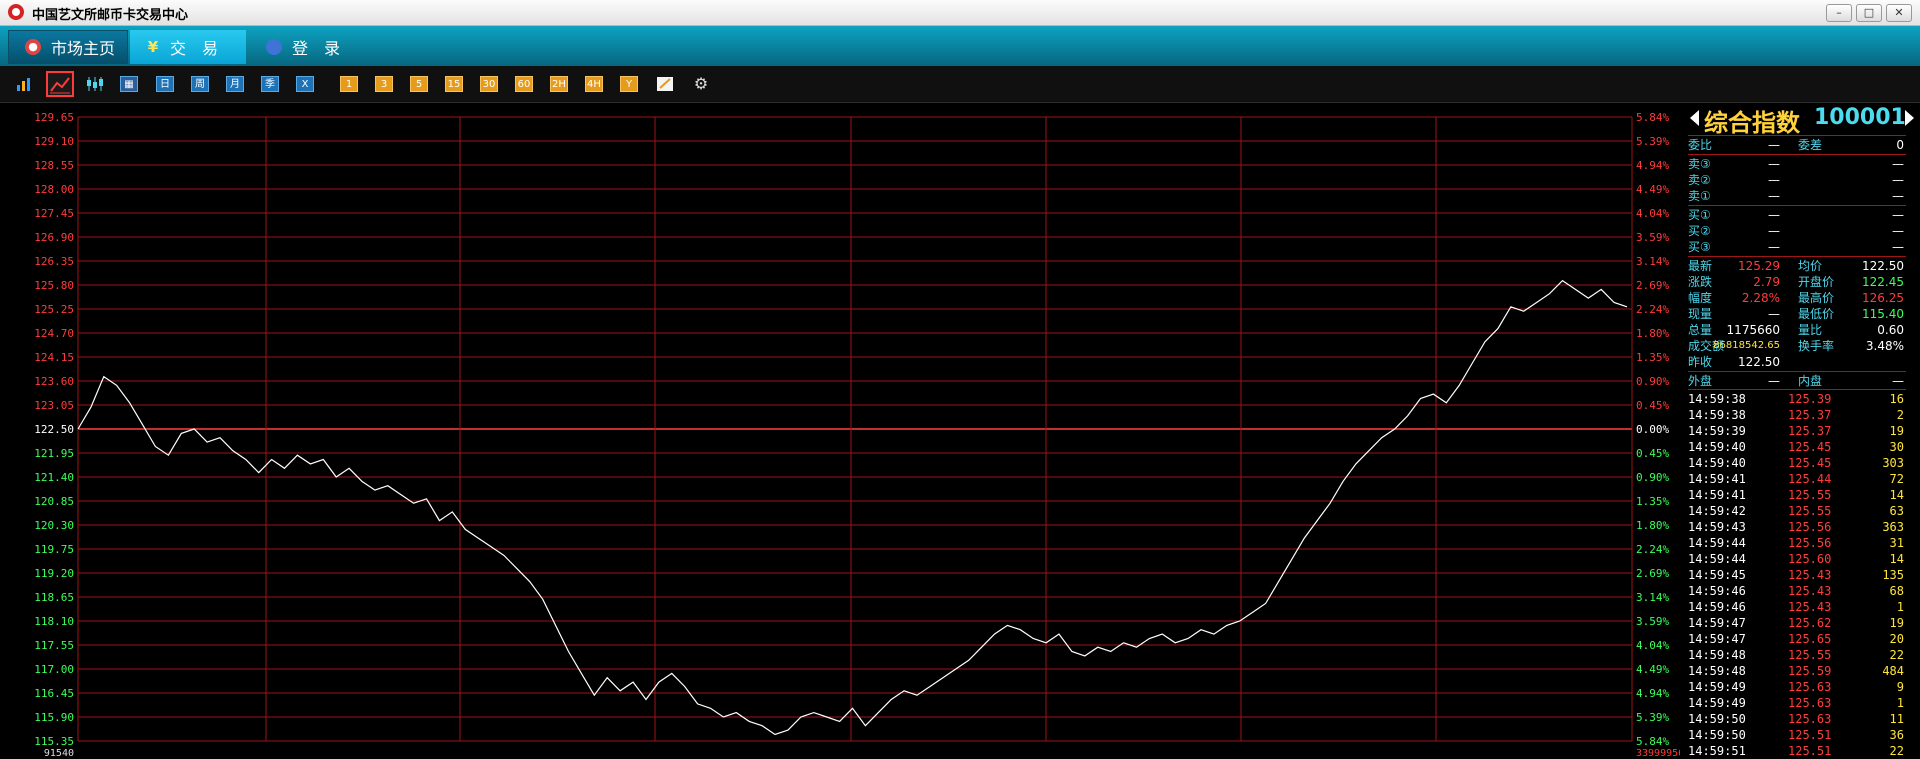 The width and height of the screenshot is (1920, 759). I want to click on y-tick-label: 125.80, so click(54, 285).